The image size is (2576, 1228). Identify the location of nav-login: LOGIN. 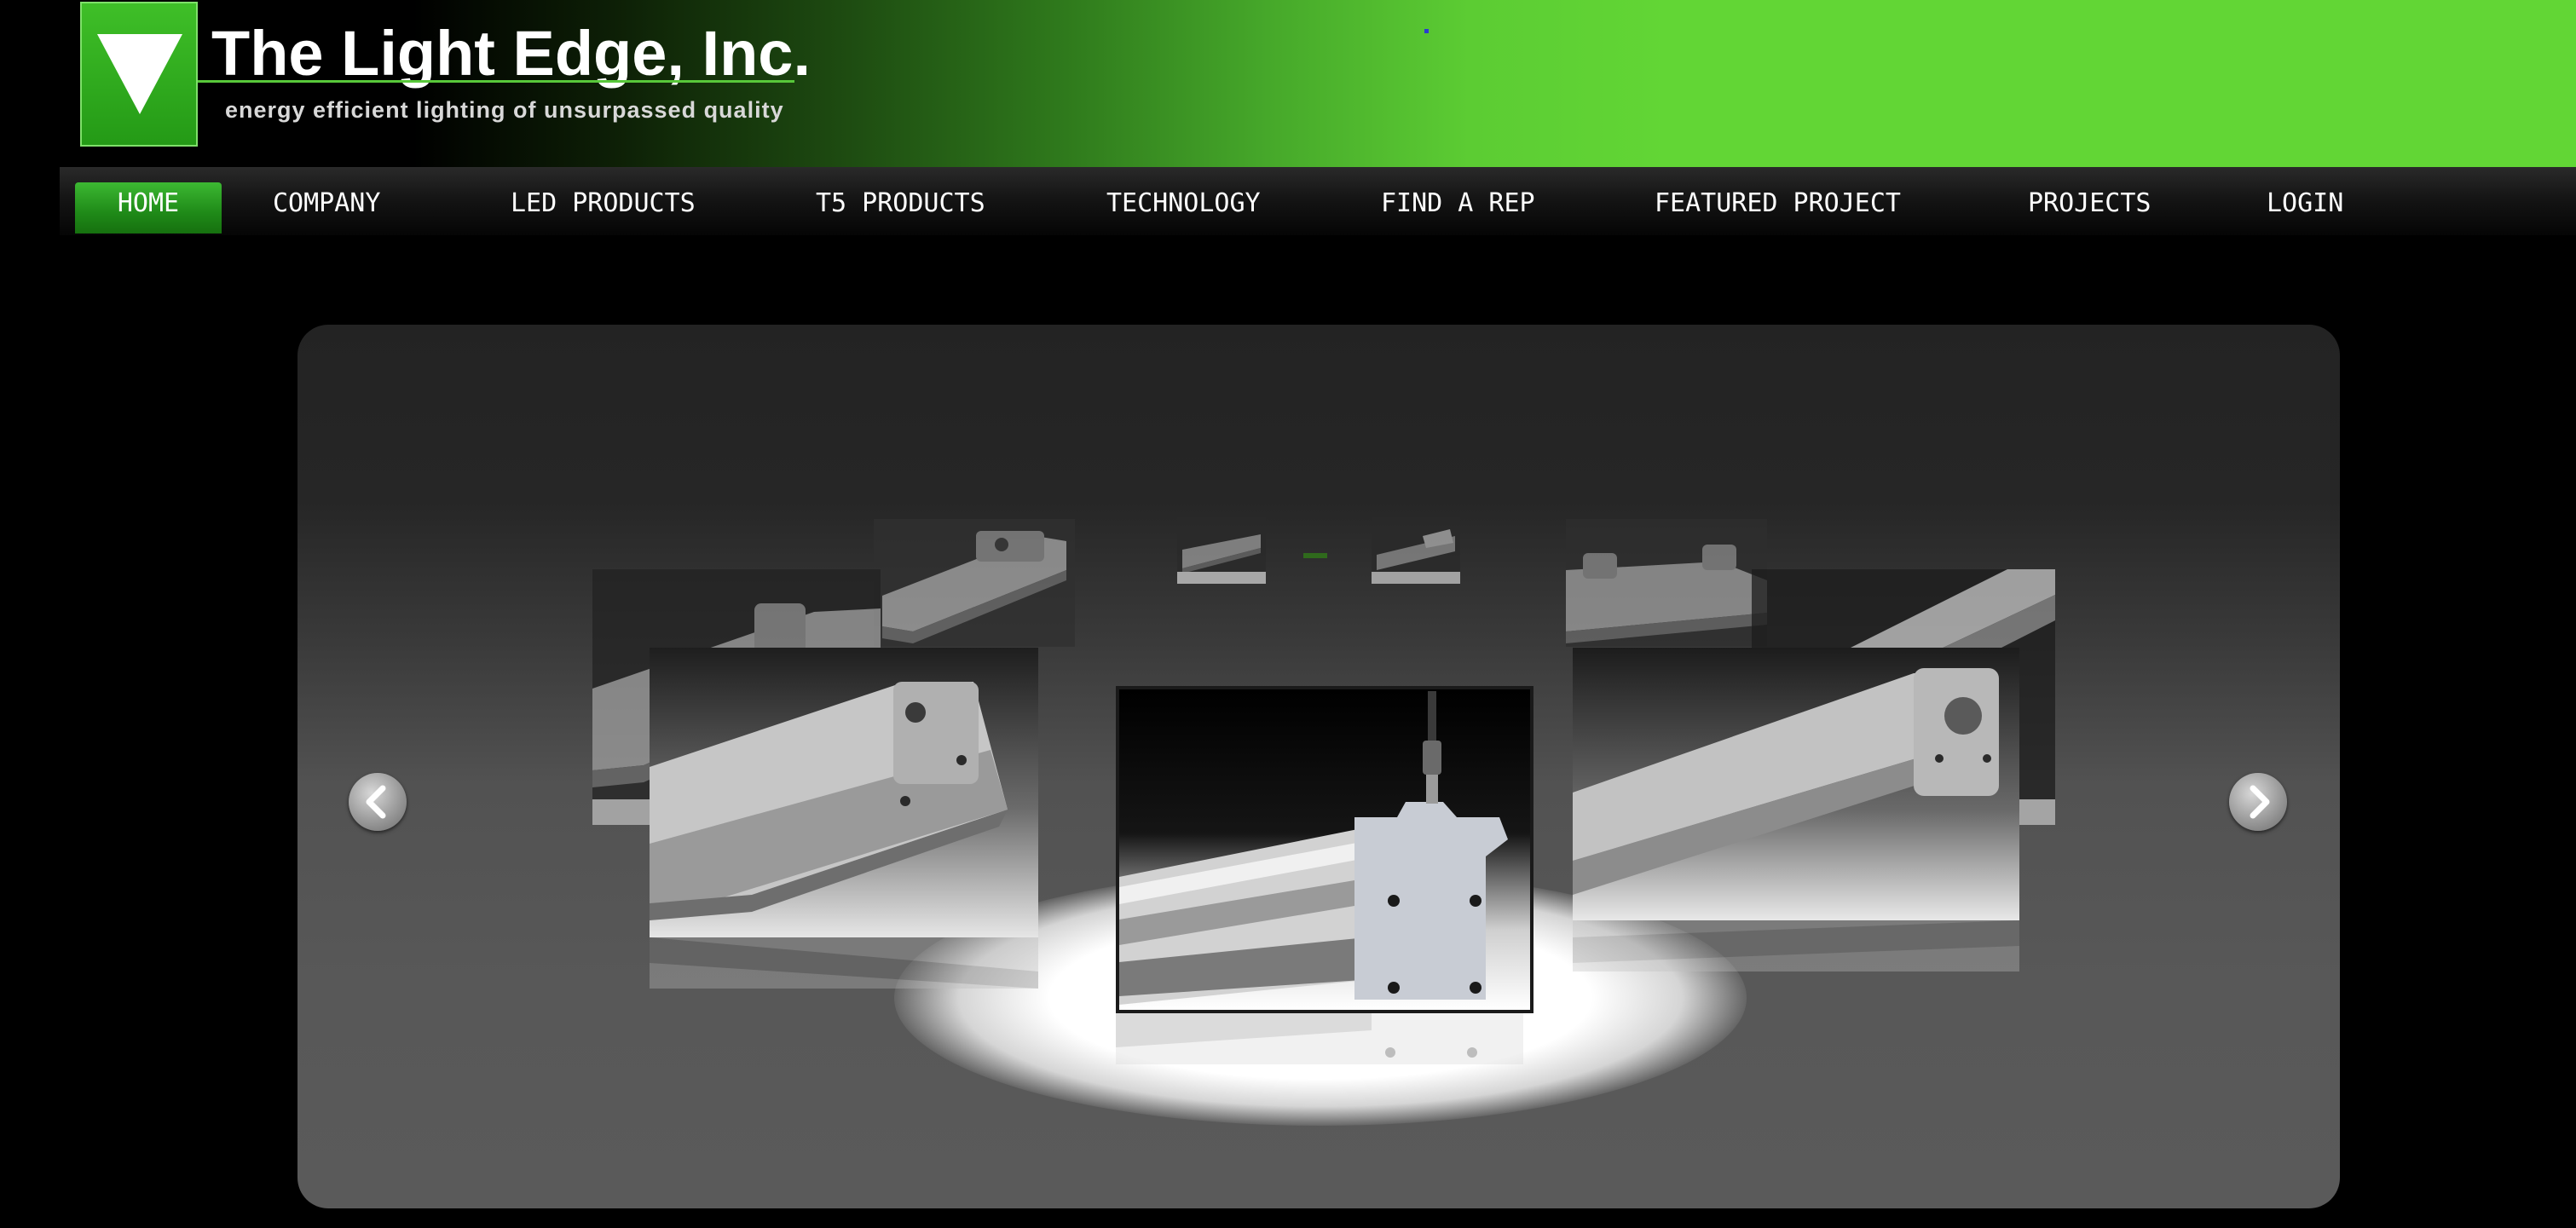
(2305, 207).